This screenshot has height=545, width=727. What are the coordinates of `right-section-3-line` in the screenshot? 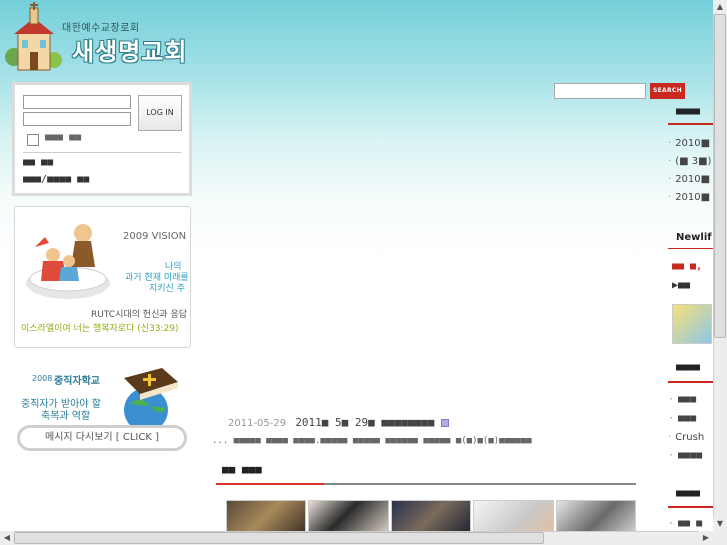 It's located at (691, 382).